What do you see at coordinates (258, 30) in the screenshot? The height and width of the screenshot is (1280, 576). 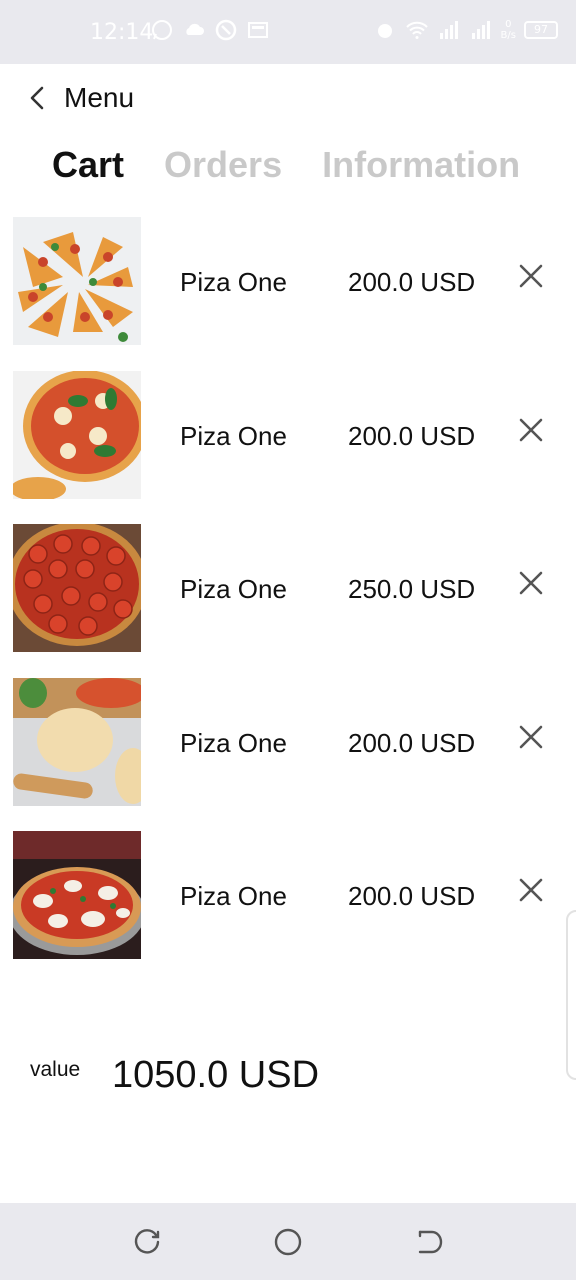 I see `news-icon` at bounding box center [258, 30].